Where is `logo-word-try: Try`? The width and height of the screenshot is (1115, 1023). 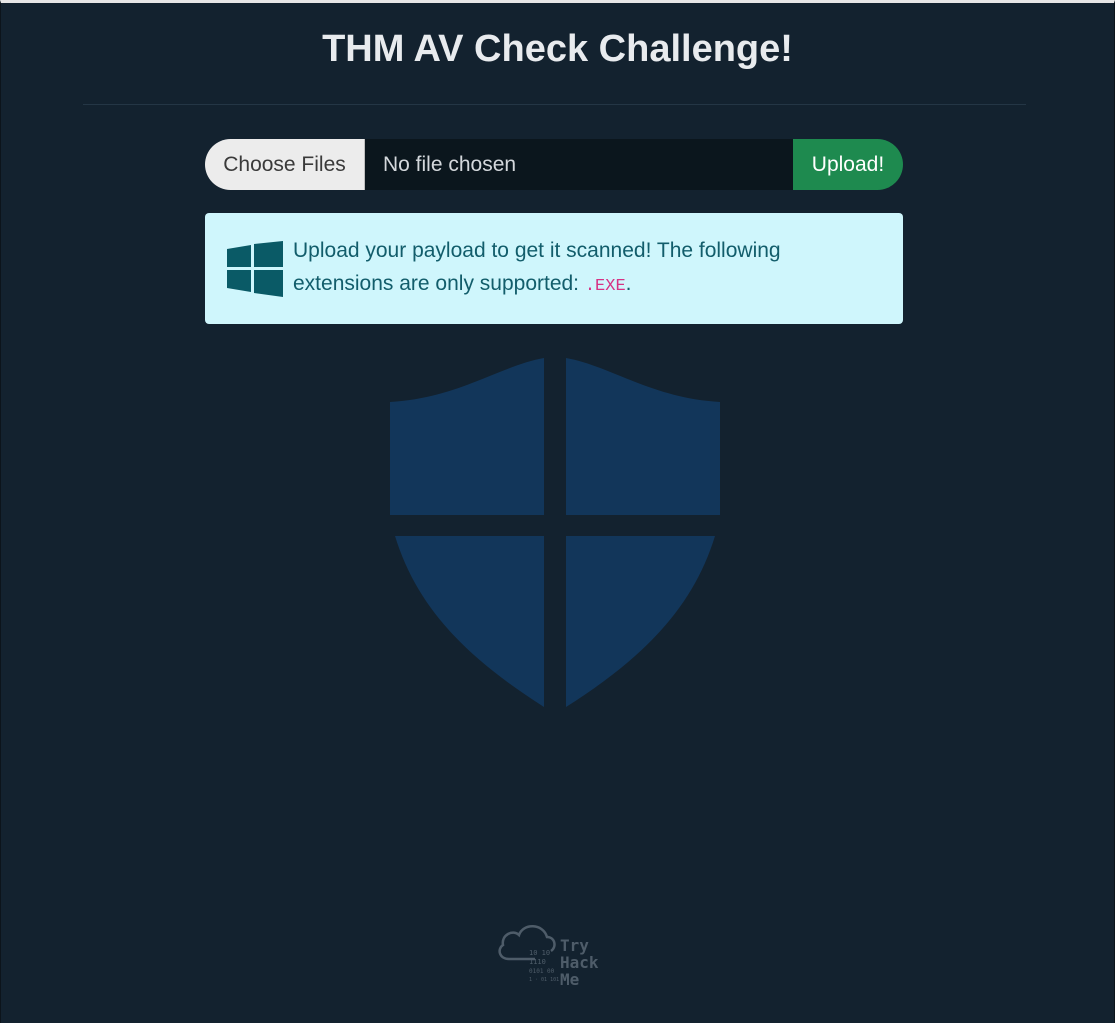 logo-word-try: Try is located at coordinates (574, 945).